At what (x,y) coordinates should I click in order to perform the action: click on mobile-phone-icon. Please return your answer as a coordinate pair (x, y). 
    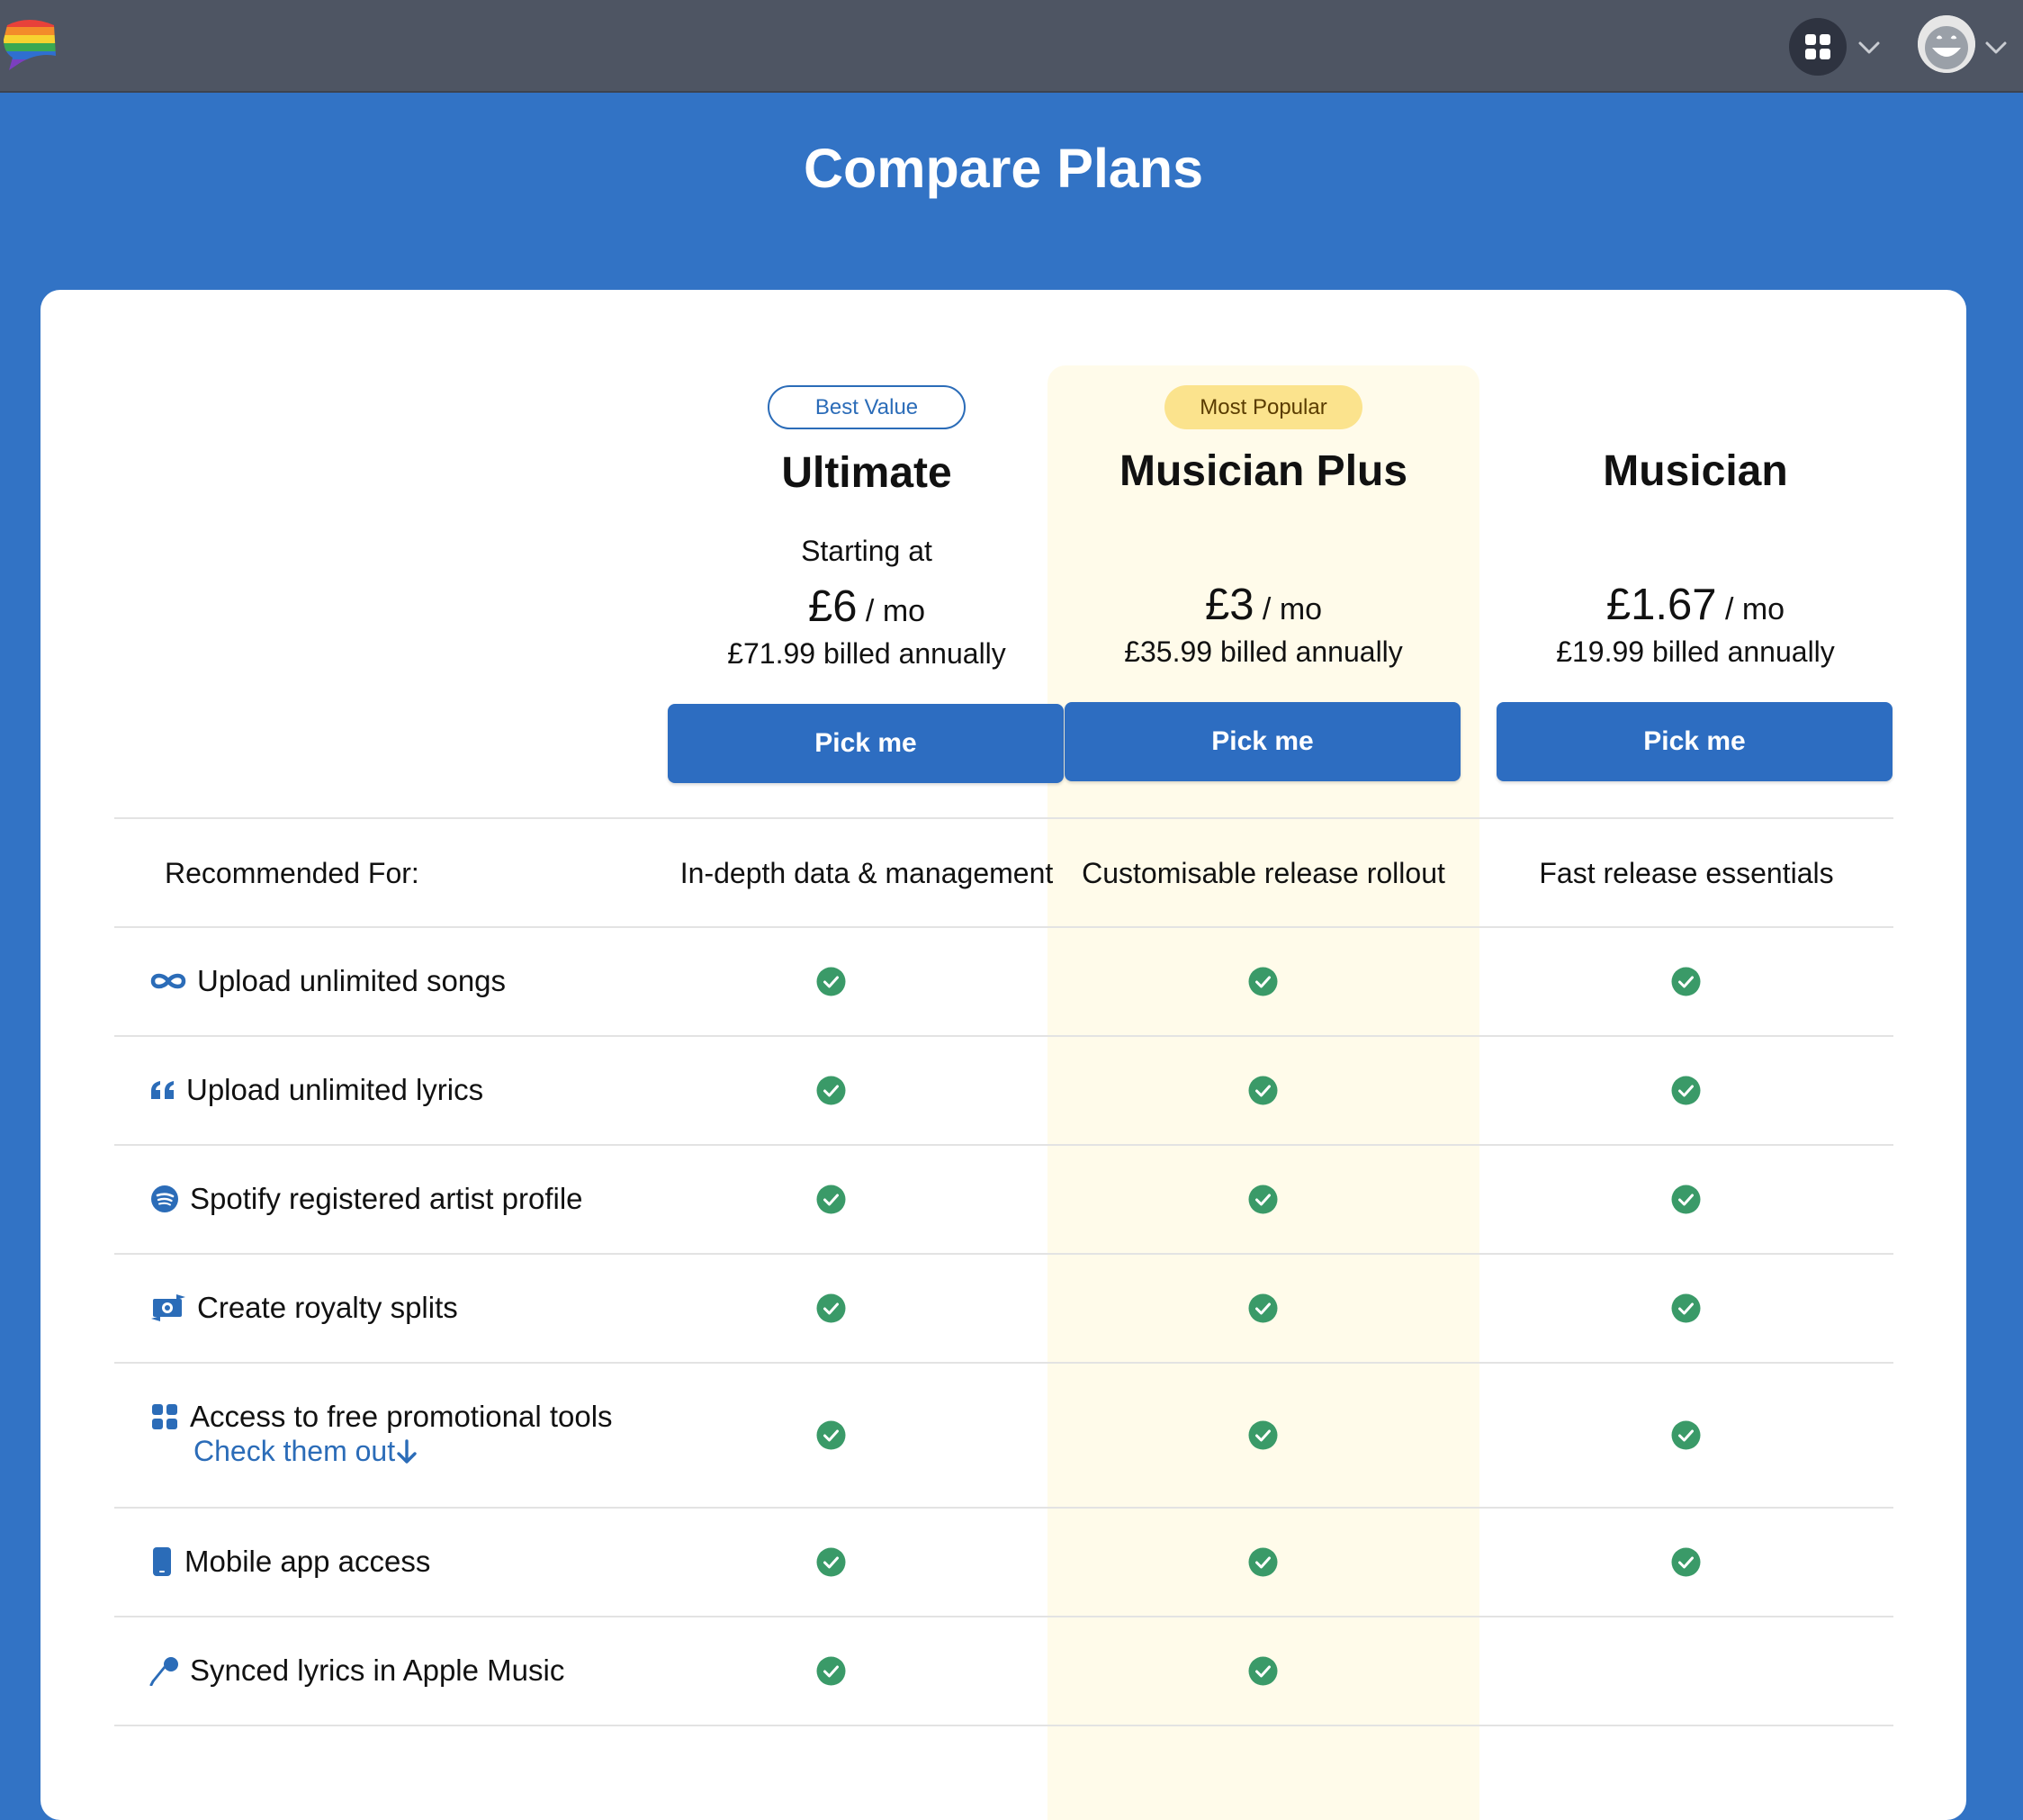
    Looking at the image, I should click on (161, 1562).